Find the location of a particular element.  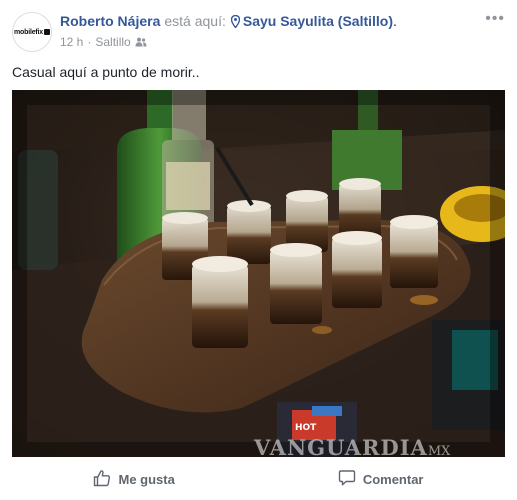

status-text: está aquí: is located at coordinates (195, 21).